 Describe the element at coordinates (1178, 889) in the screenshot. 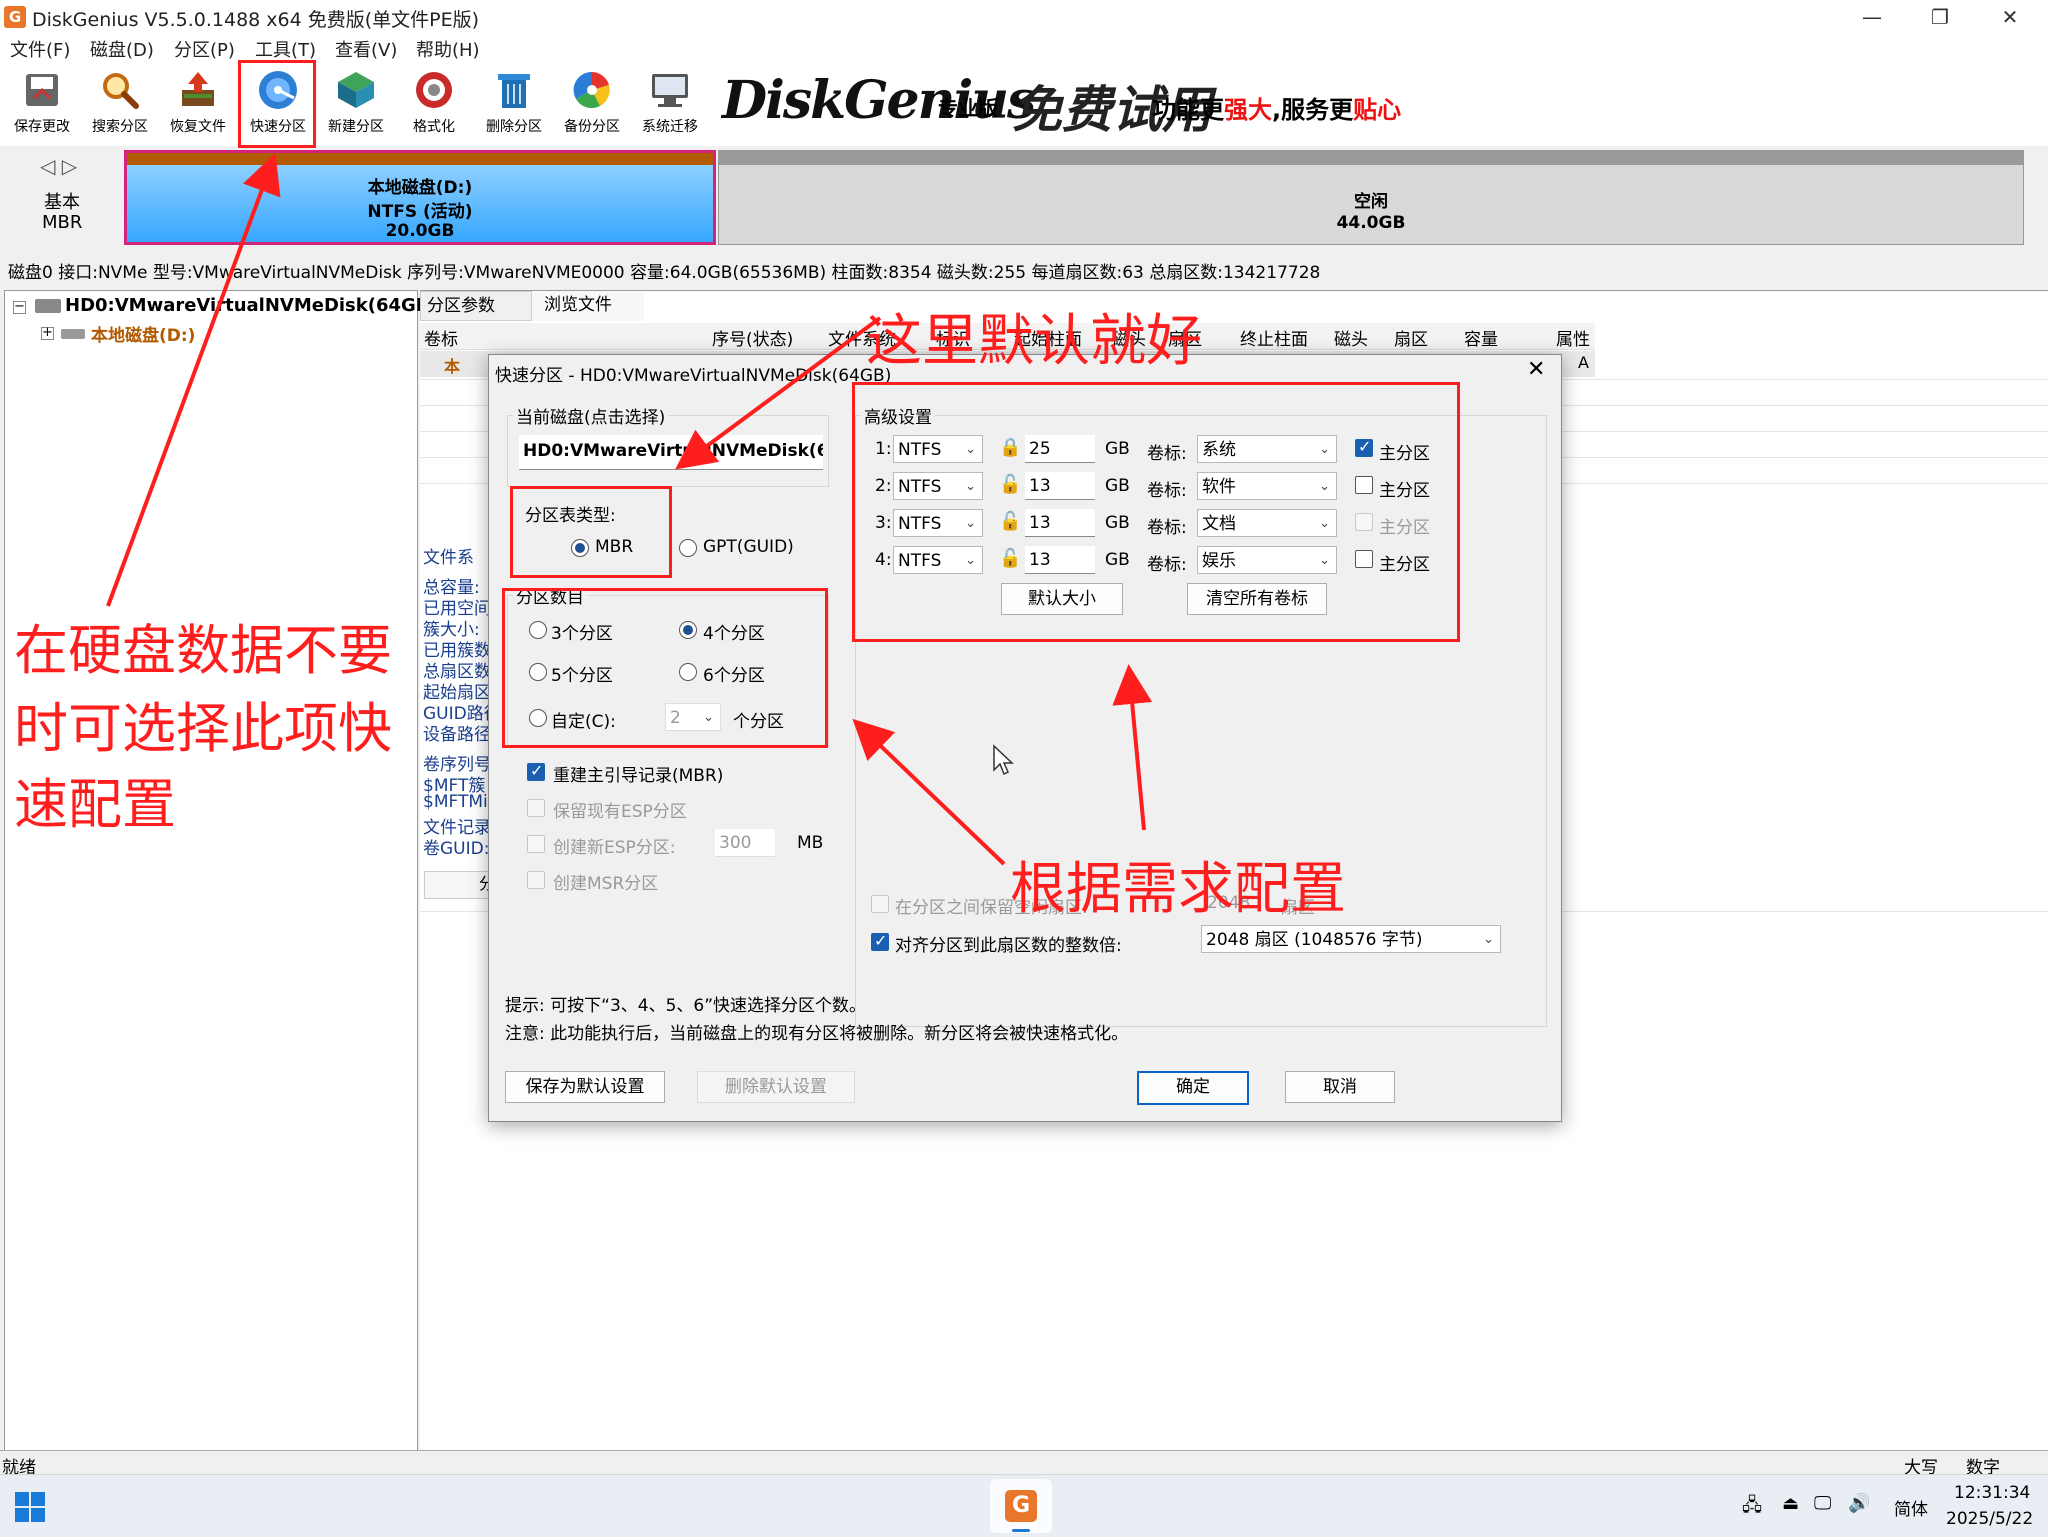

I see `annotation-configure: 根据需求配置` at that location.